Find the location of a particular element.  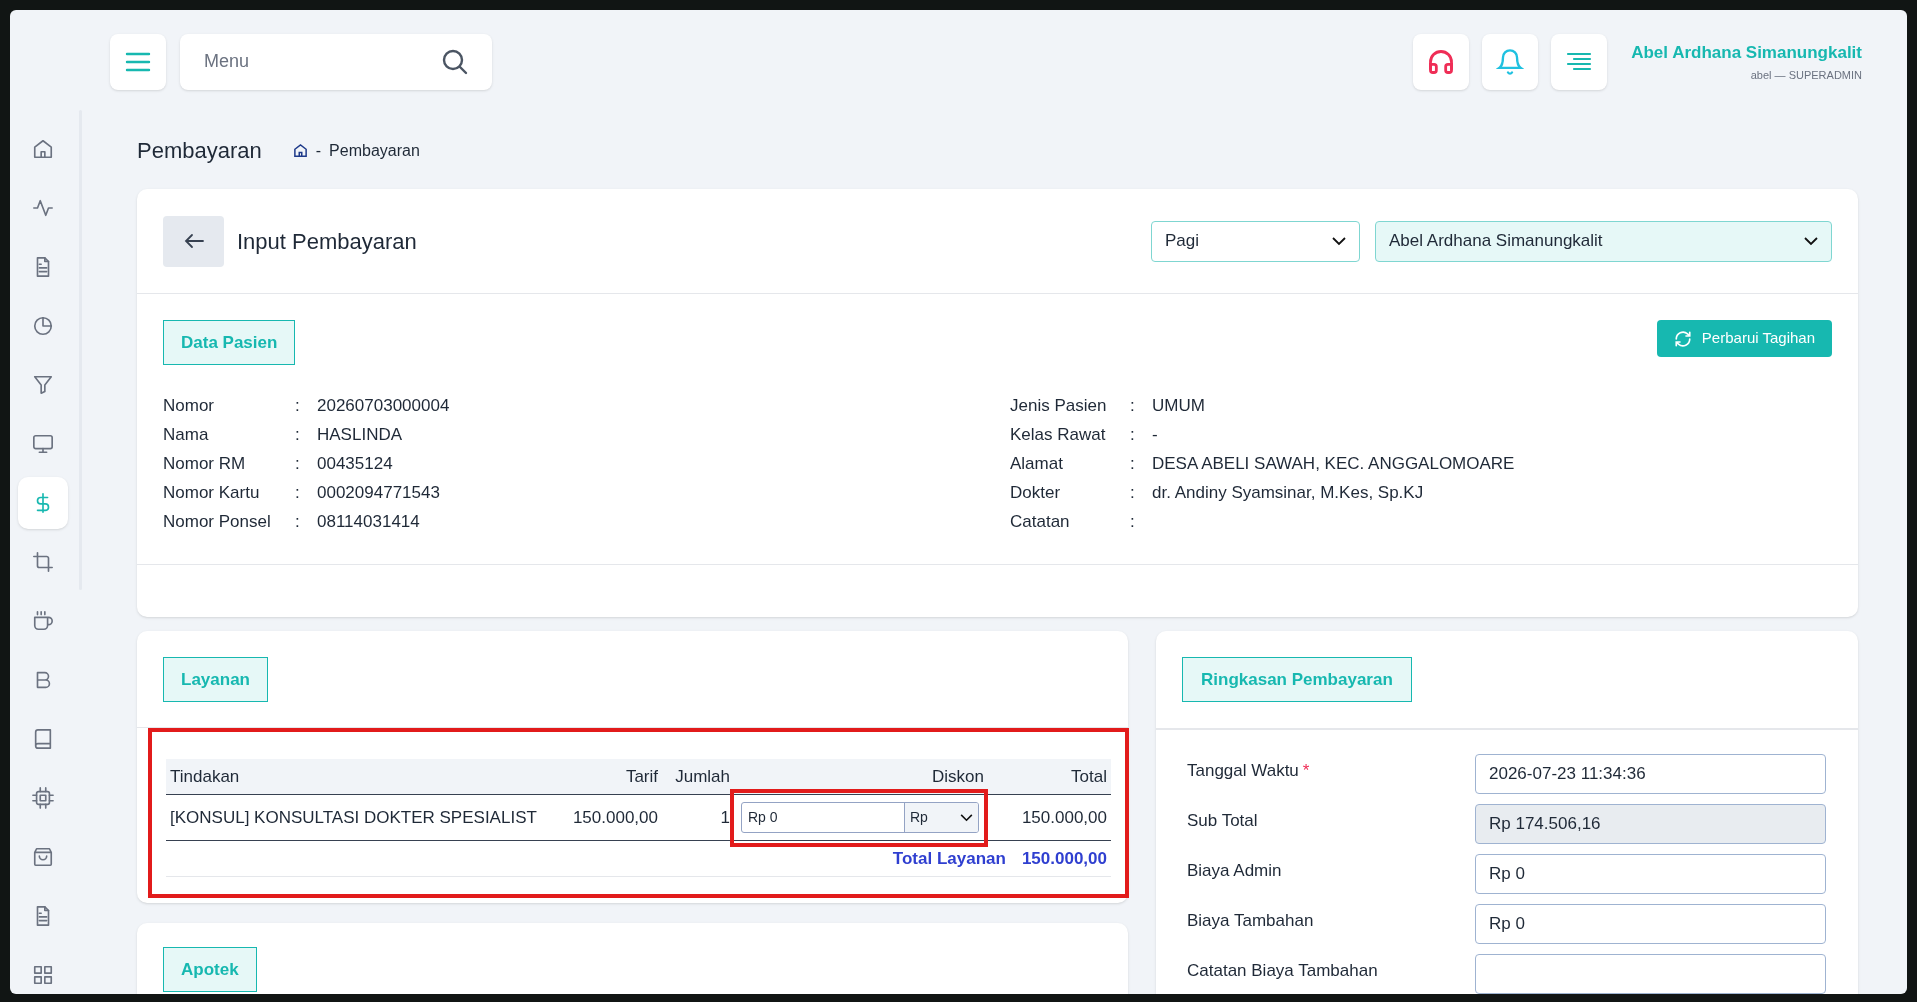

bell-icon is located at coordinates (1510, 61).